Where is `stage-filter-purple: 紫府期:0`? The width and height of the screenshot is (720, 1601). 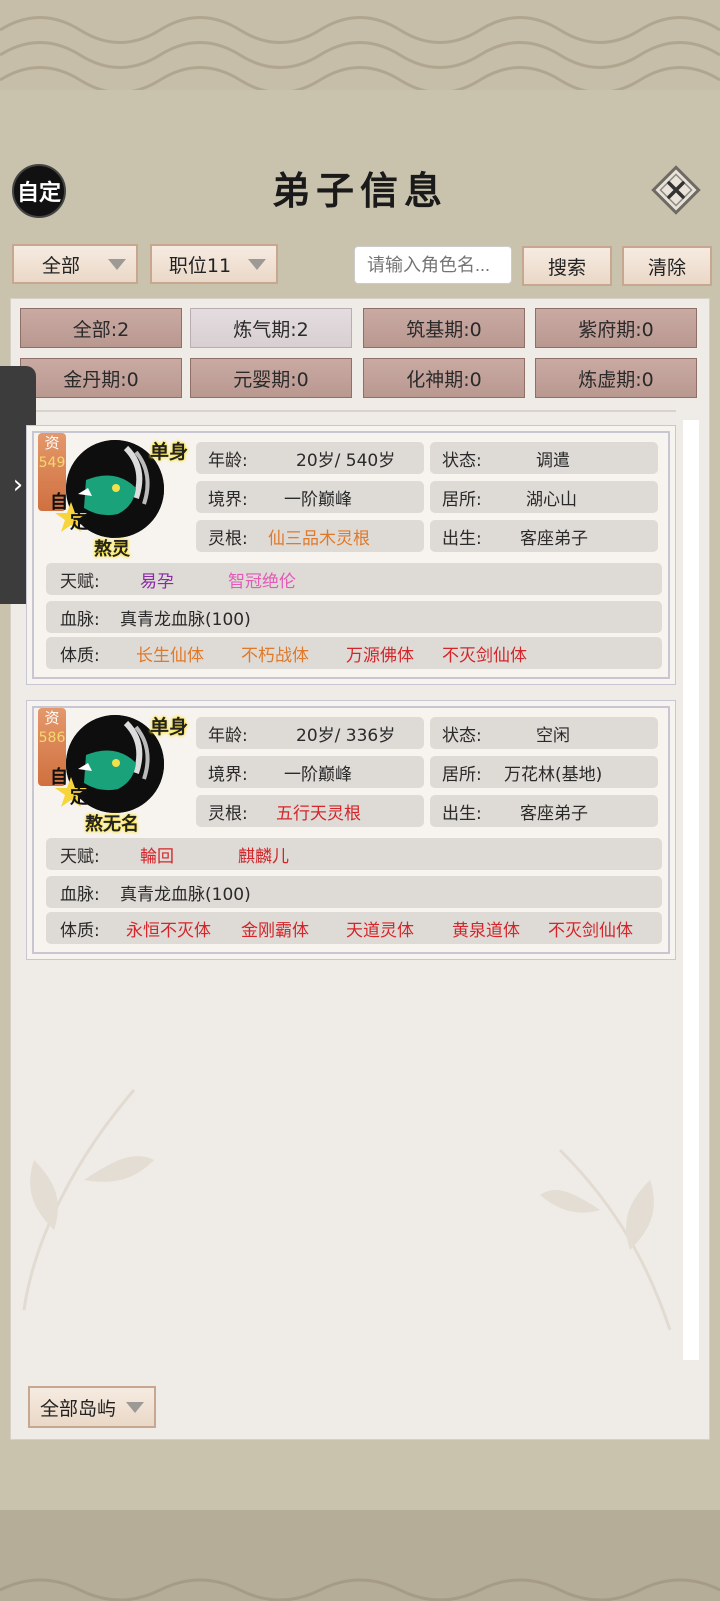 stage-filter-purple: 紫府期:0 is located at coordinates (616, 328).